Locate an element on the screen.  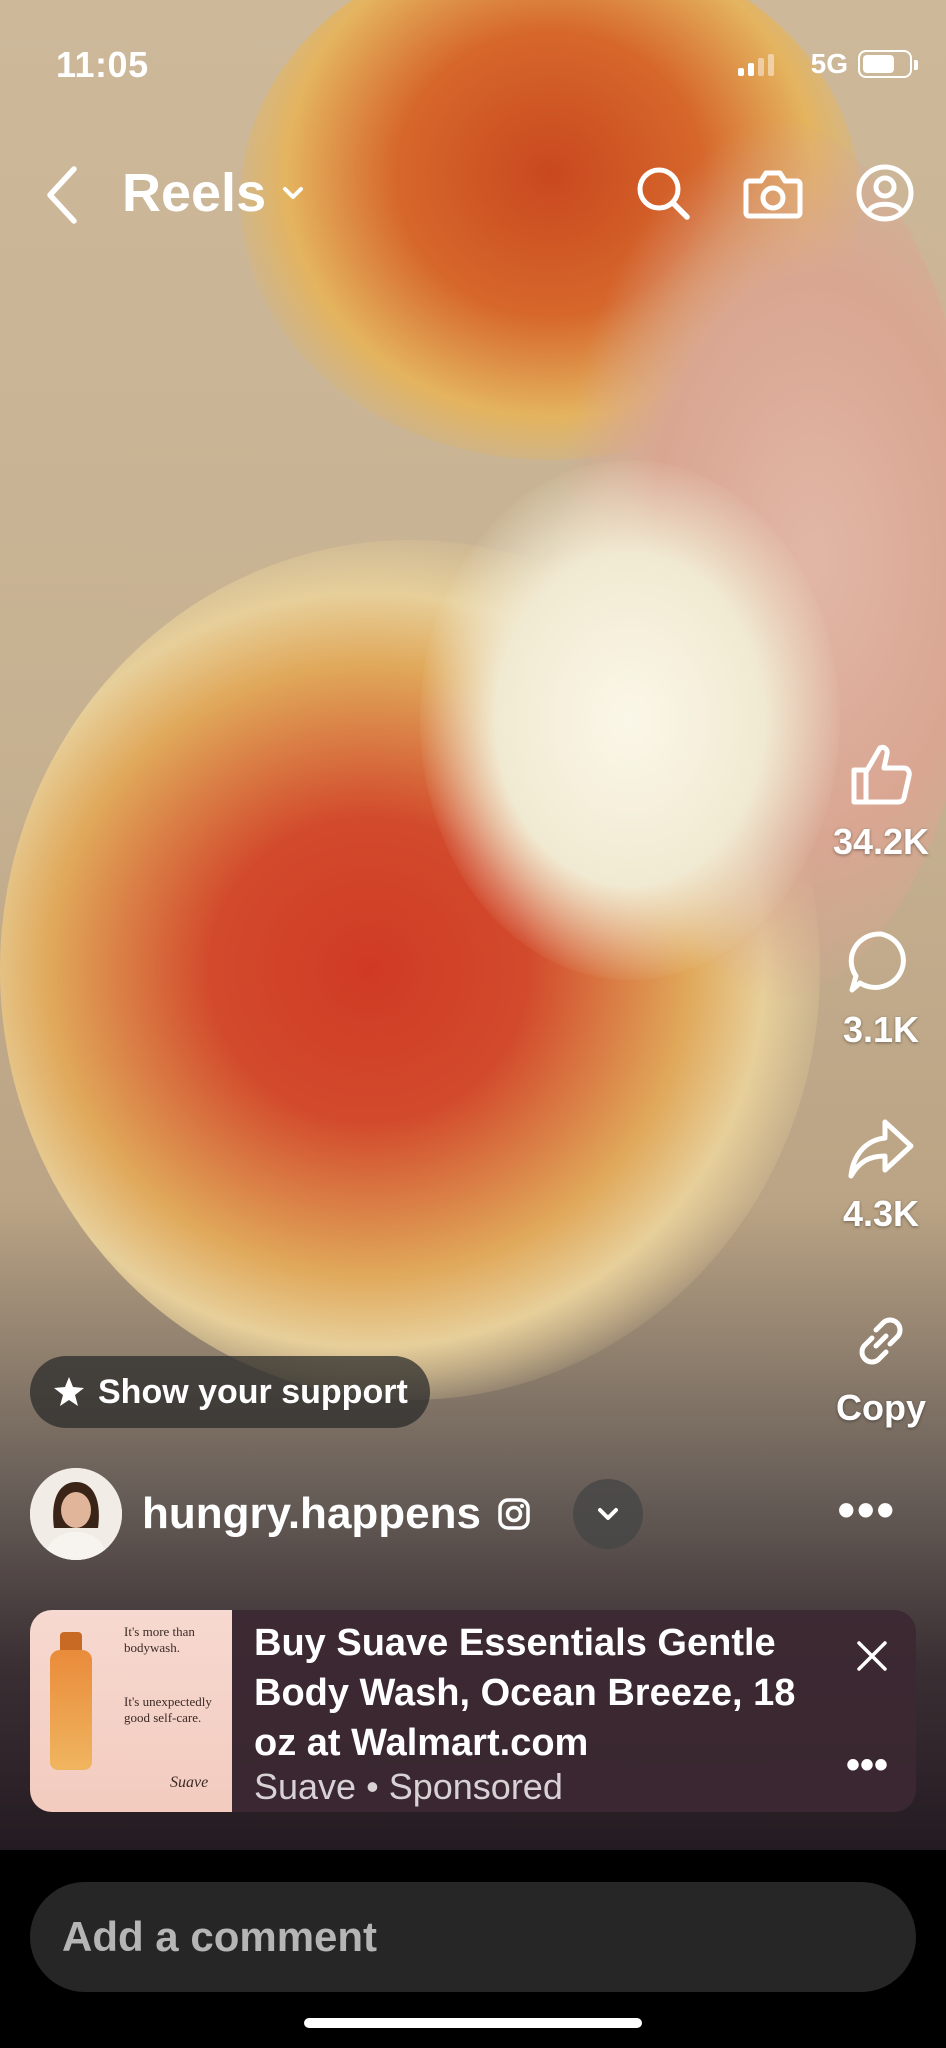
ad-more-options-button: ••• is located at coordinates (867, 1765).